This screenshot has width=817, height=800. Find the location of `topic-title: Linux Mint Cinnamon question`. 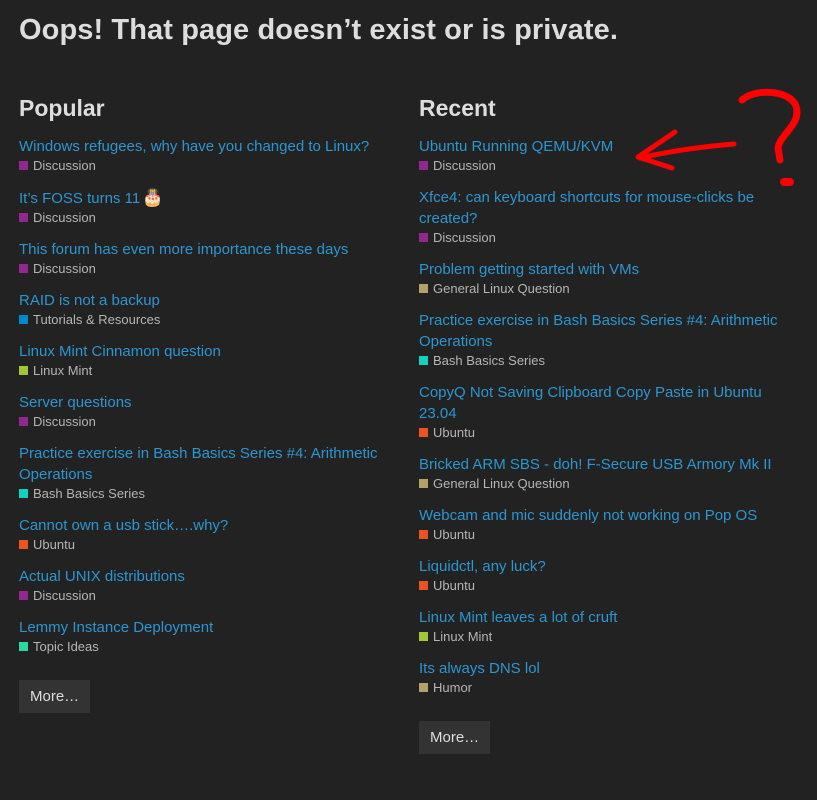

topic-title: Linux Mint Cinnamon question is located at coordinates (120, 351).